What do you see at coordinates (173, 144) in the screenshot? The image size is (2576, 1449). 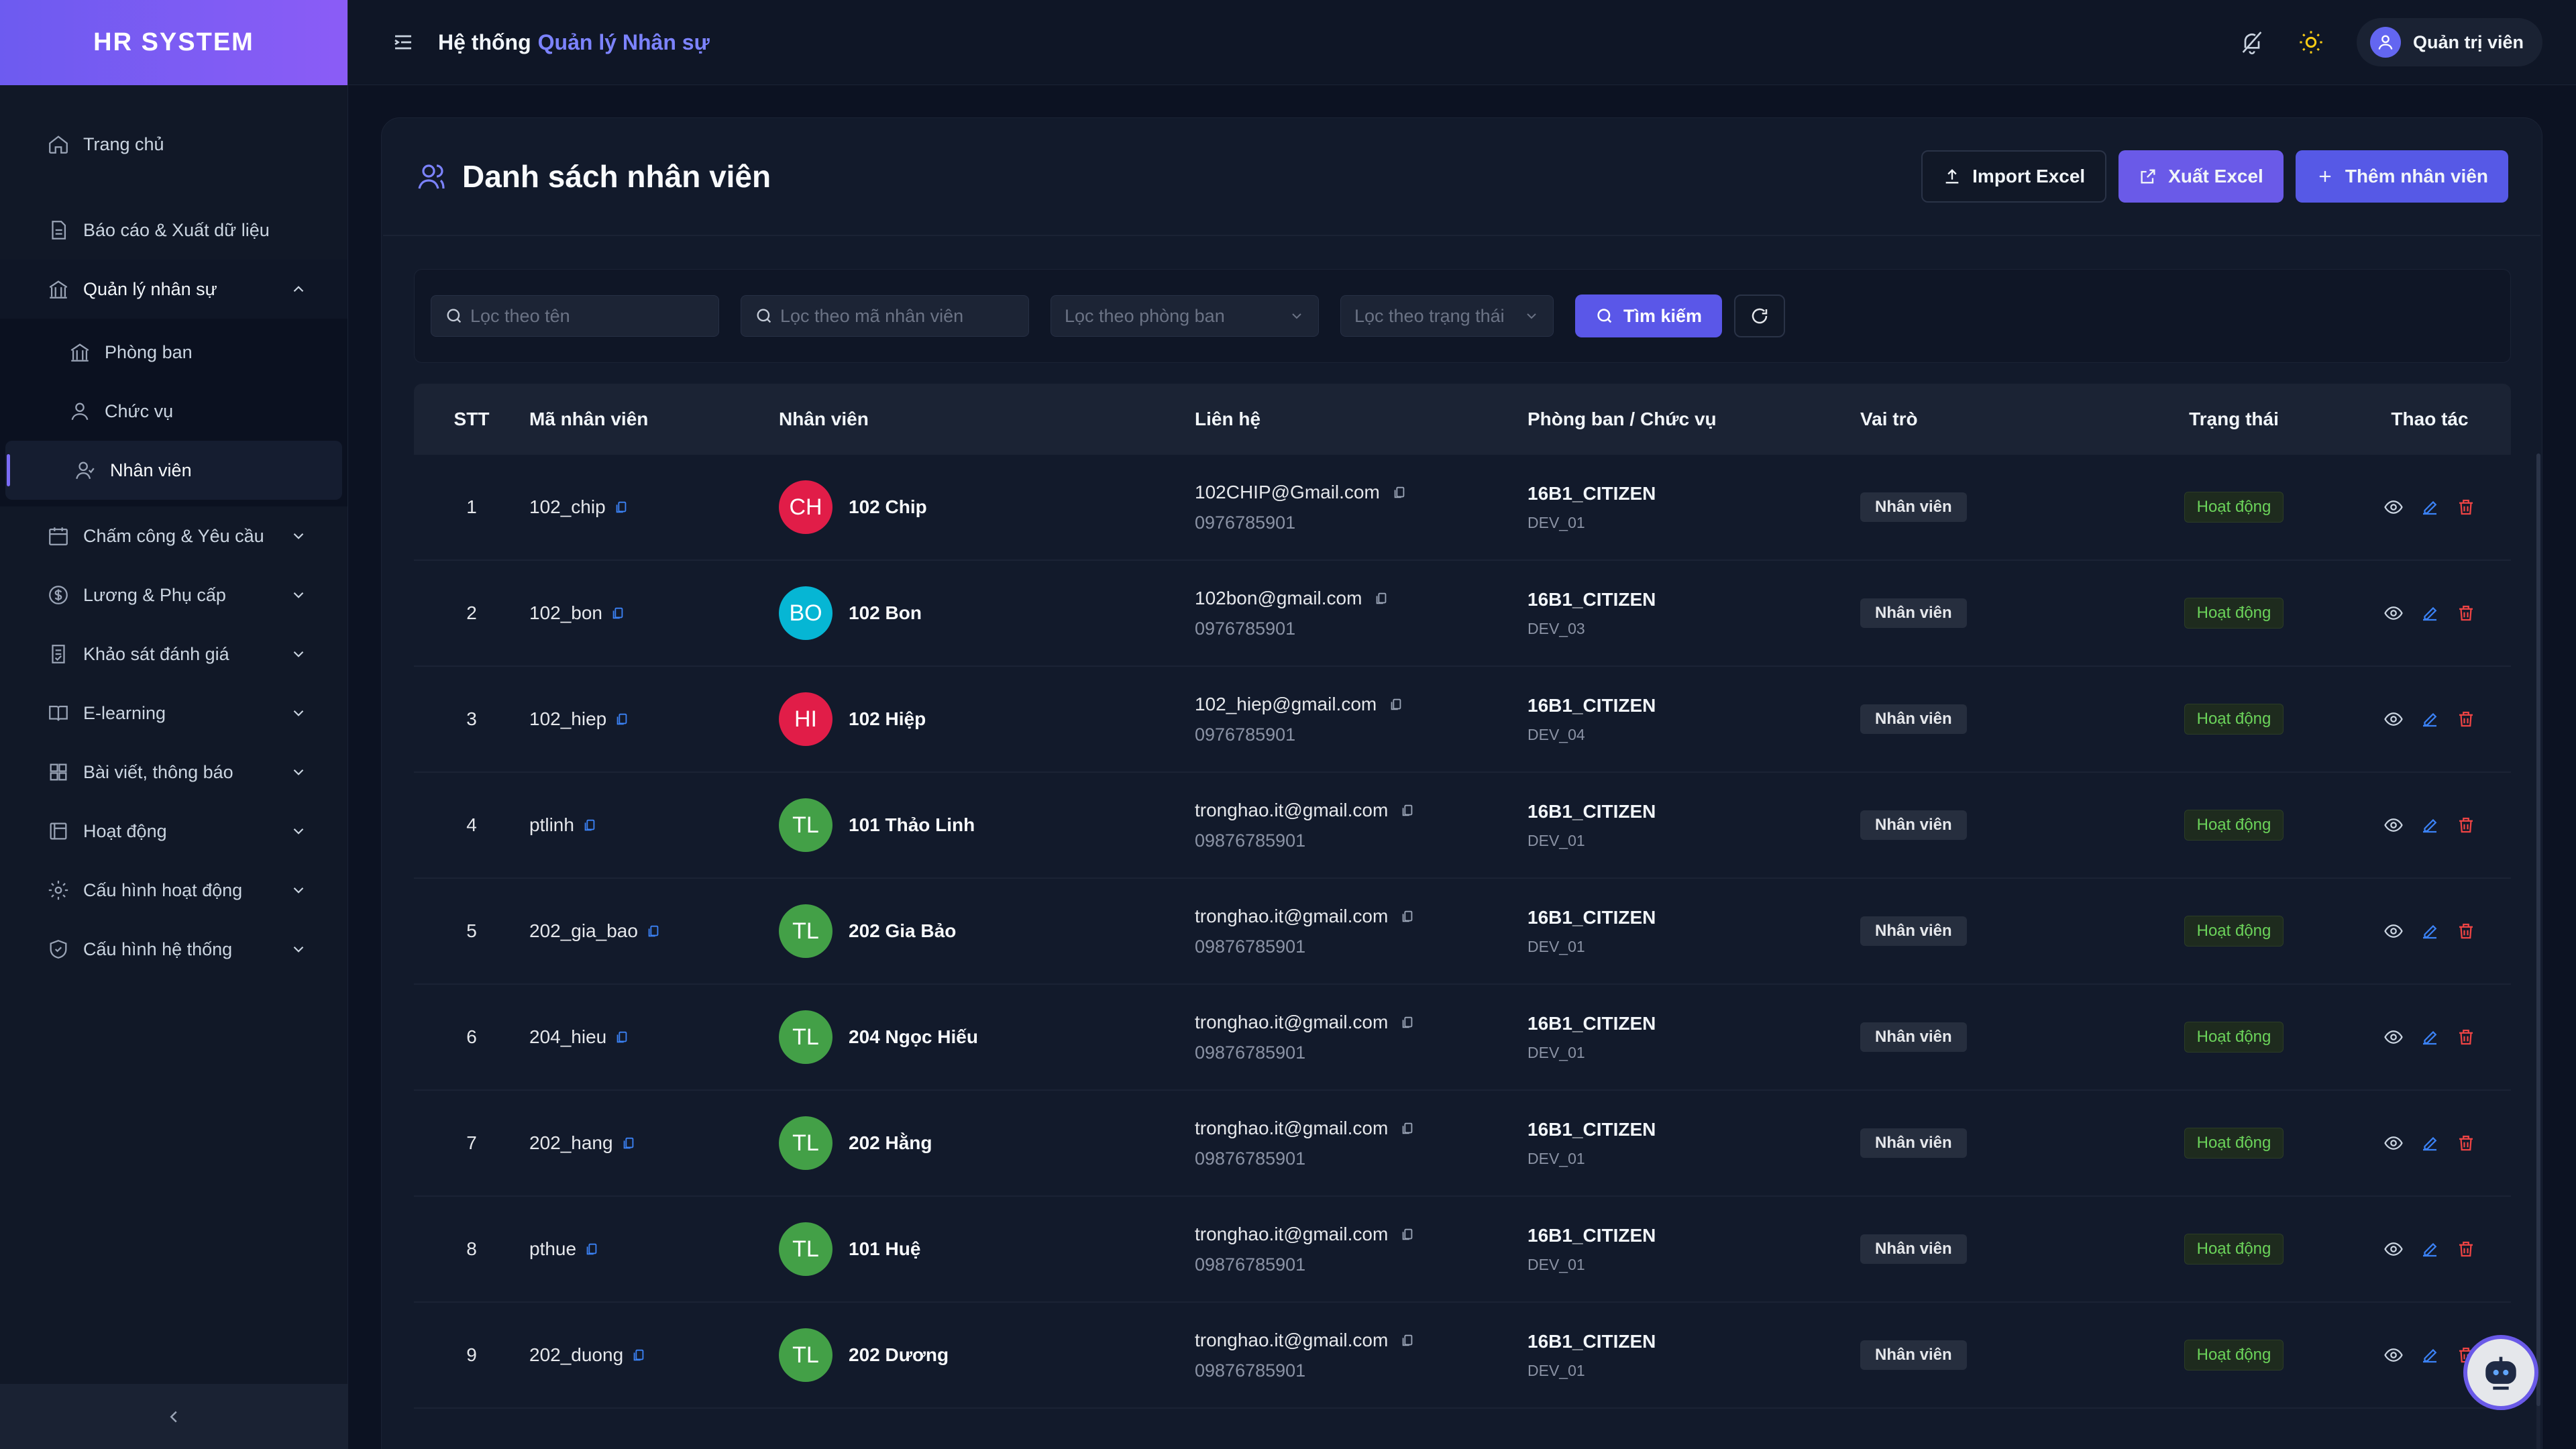 I see `sidebar-item-home: Trang chủ` at bounding box center [173, 144].